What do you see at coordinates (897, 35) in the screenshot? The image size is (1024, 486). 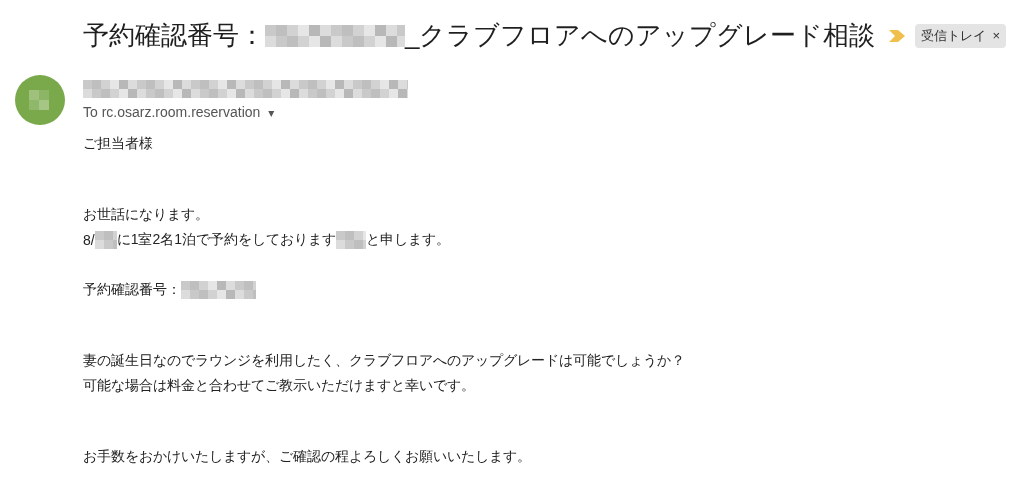 I see `chevron-icon` at bounding box center [897, 35].